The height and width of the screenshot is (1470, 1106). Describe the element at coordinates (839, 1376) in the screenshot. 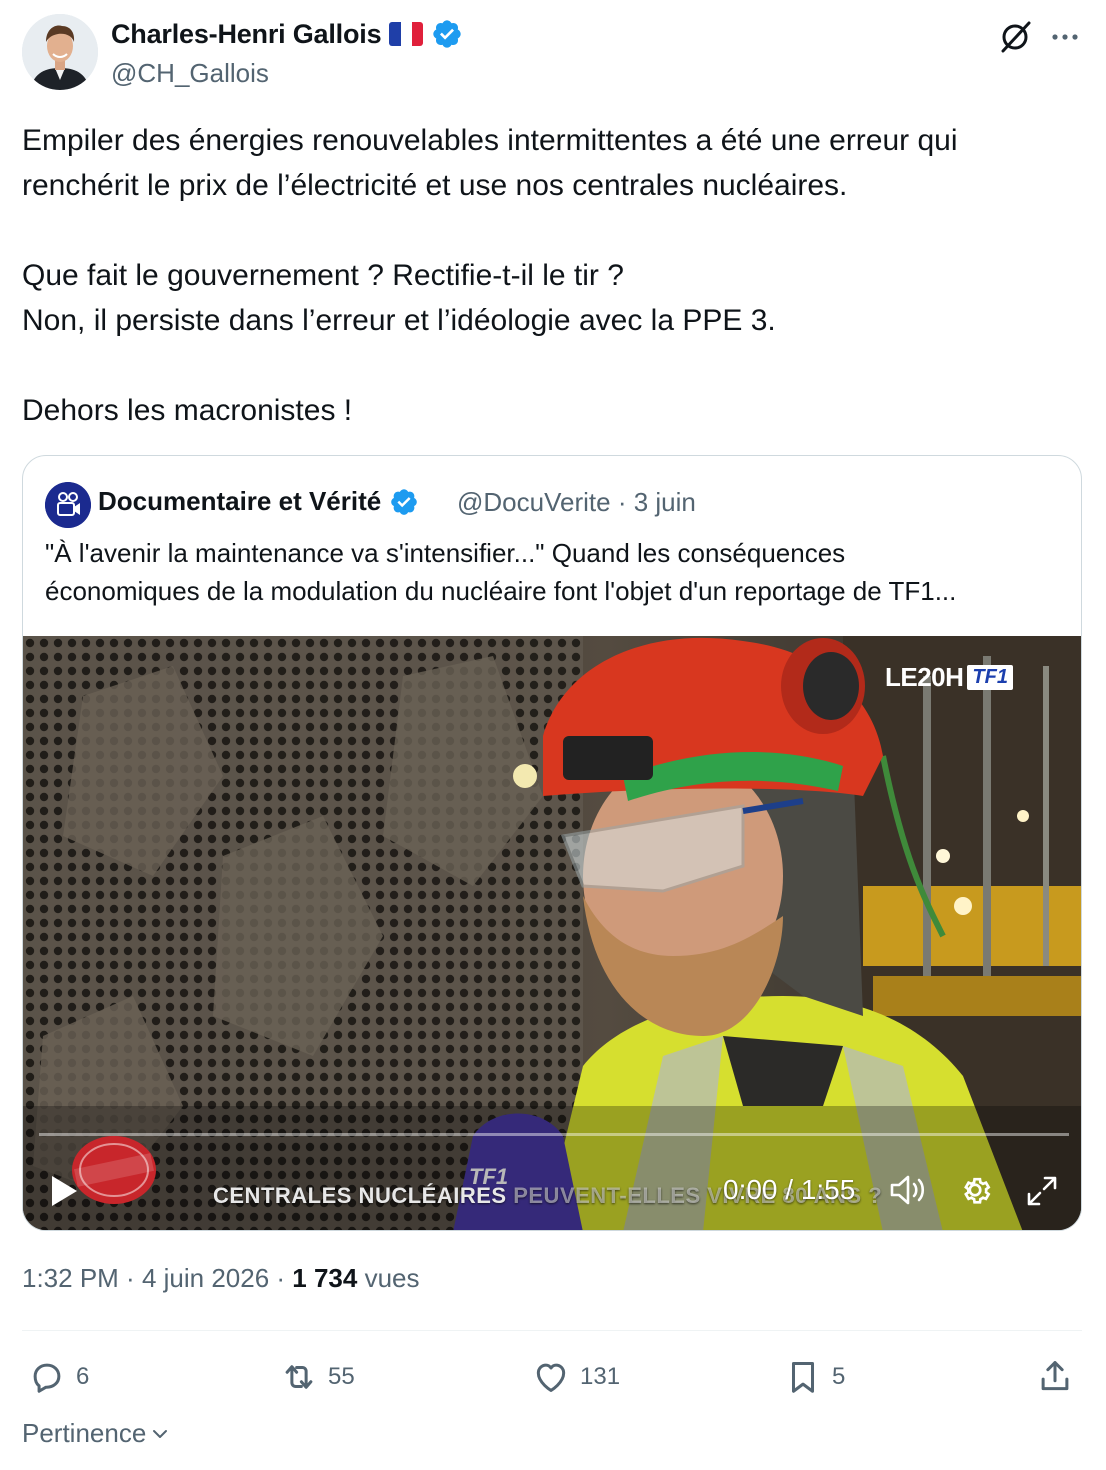

I see `bookmark-count: 5` at that location.